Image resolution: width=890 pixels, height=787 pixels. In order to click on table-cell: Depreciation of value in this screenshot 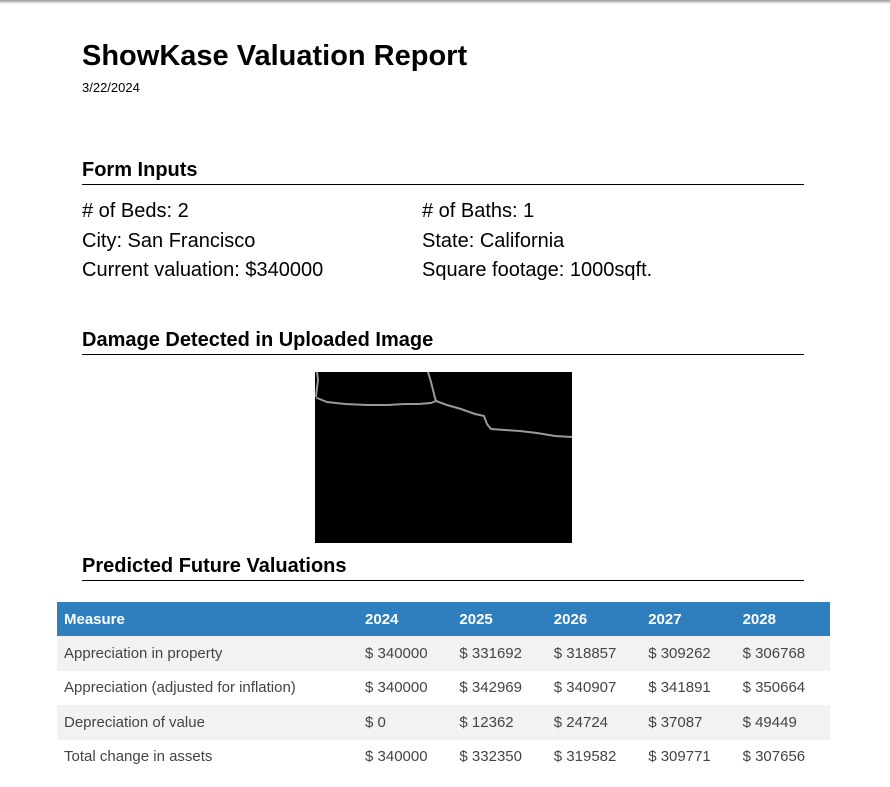, I will do `click(134, 722)`.